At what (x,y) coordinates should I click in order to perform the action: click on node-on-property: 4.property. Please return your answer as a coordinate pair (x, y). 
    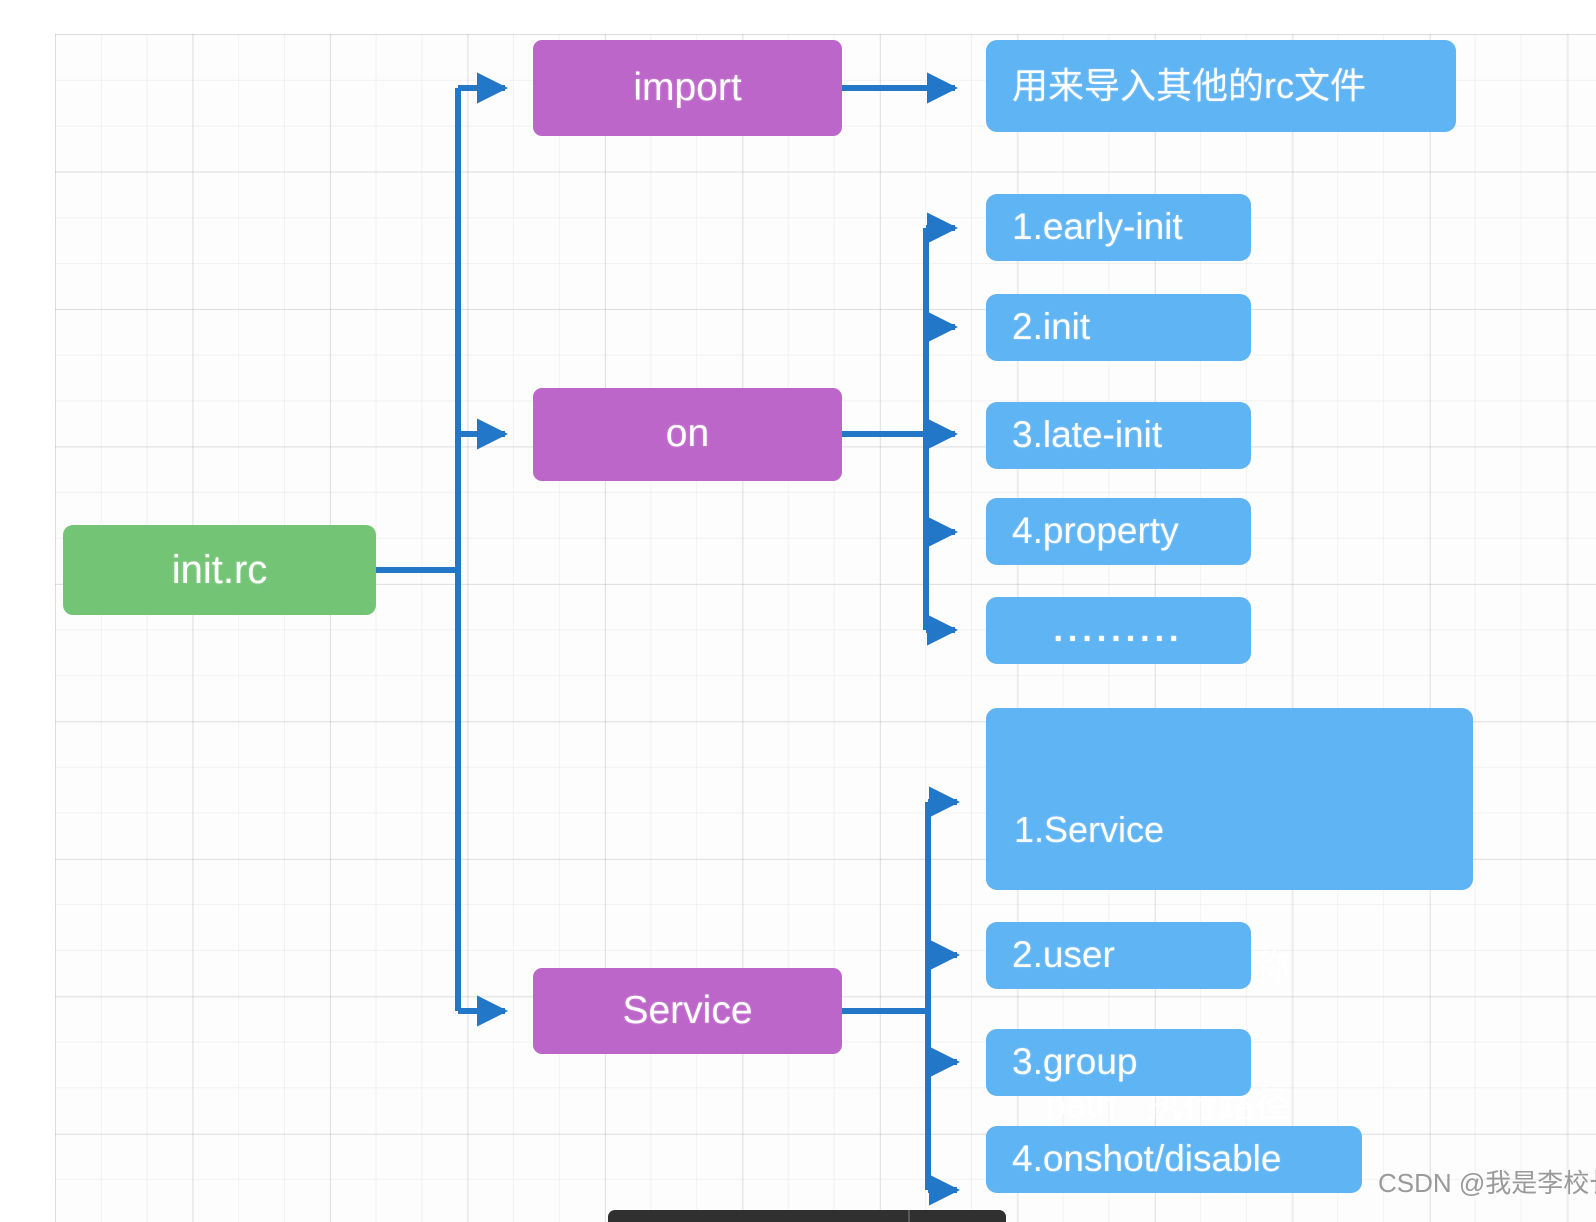
    Looking at the image, I should click on (1118, 531).